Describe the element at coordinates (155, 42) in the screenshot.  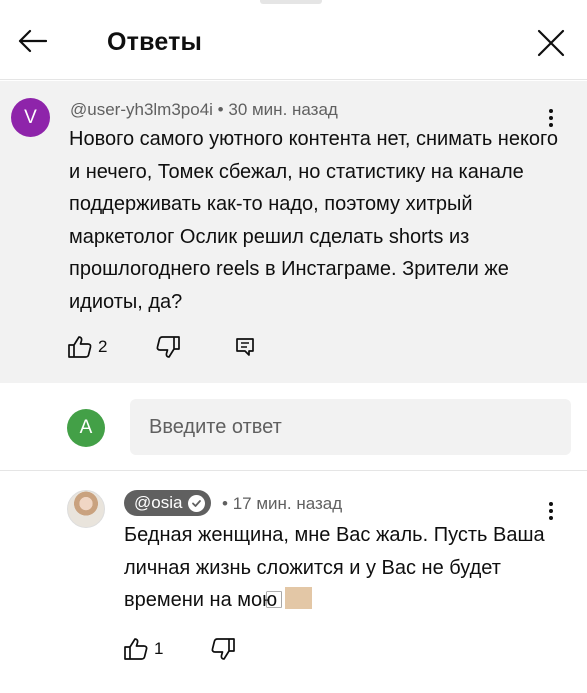
I see `page-title: Ответы` at that location.